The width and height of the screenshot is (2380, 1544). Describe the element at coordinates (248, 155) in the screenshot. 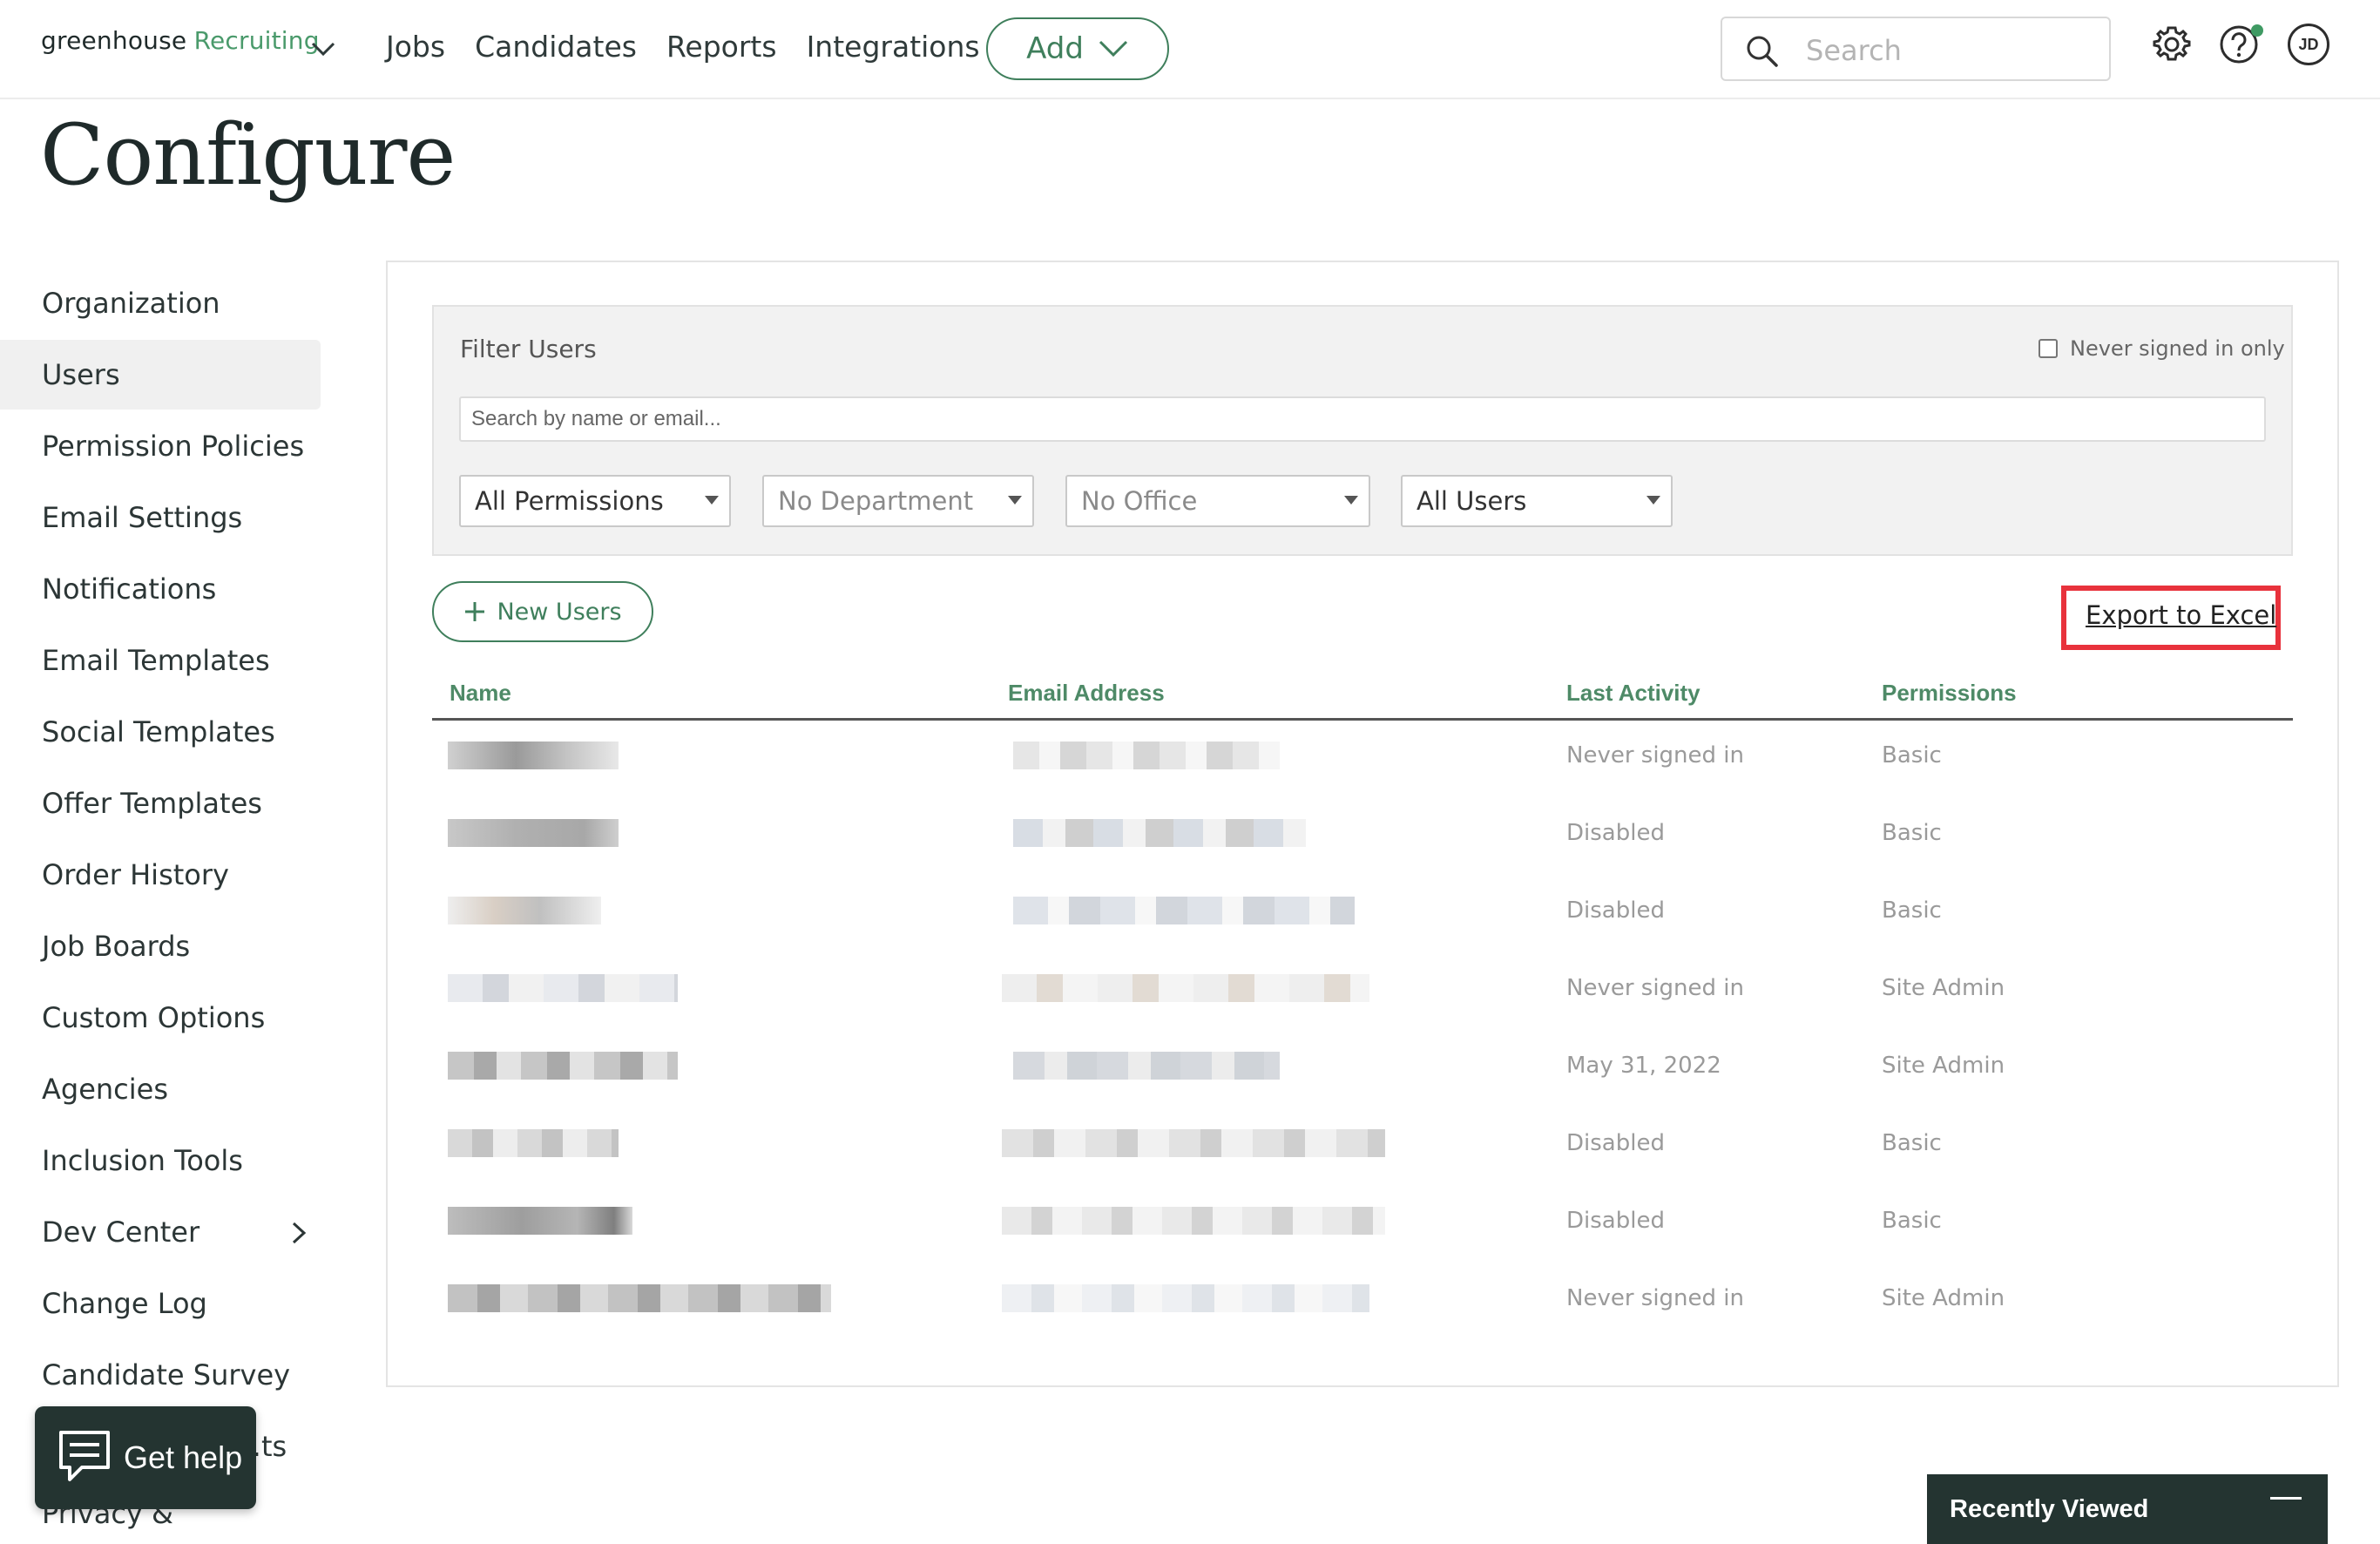

I see `page-title: Configure` at that location.